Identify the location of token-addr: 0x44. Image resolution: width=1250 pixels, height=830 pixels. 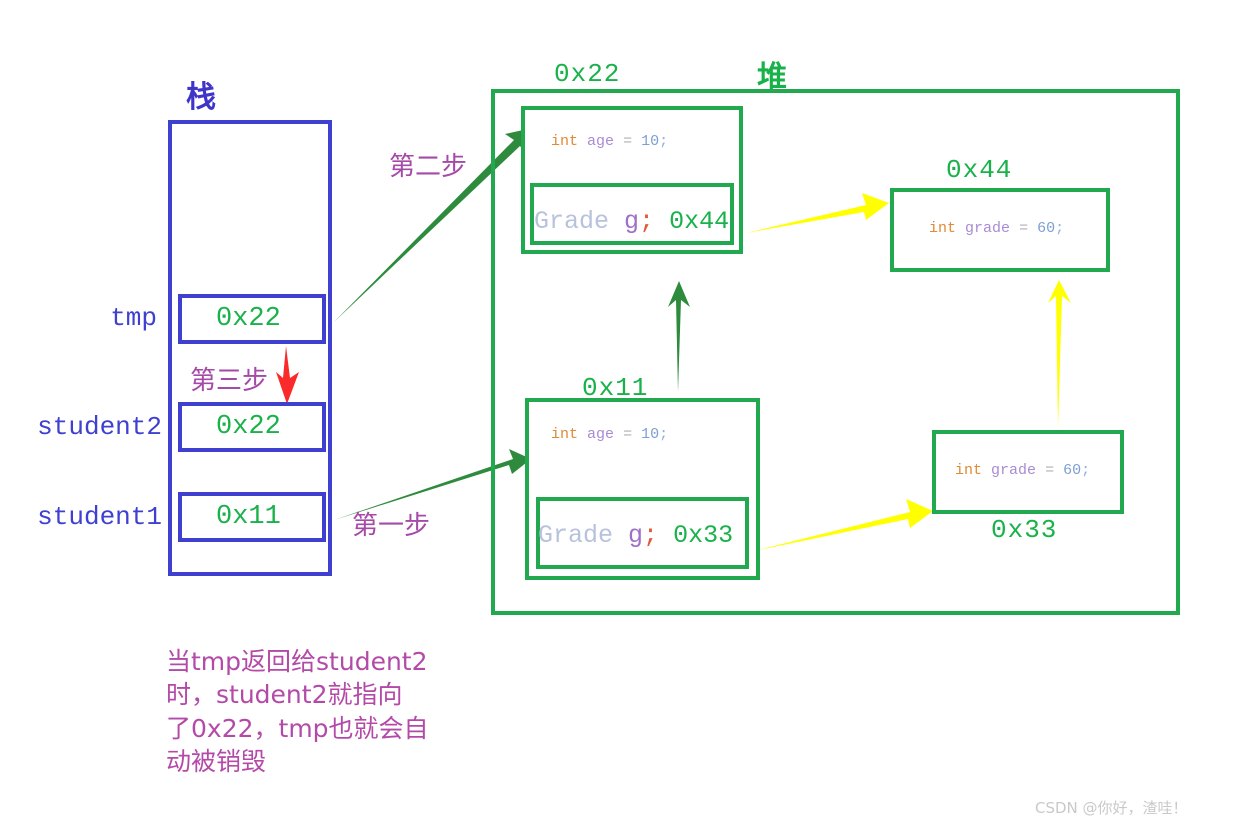
(699, 221).